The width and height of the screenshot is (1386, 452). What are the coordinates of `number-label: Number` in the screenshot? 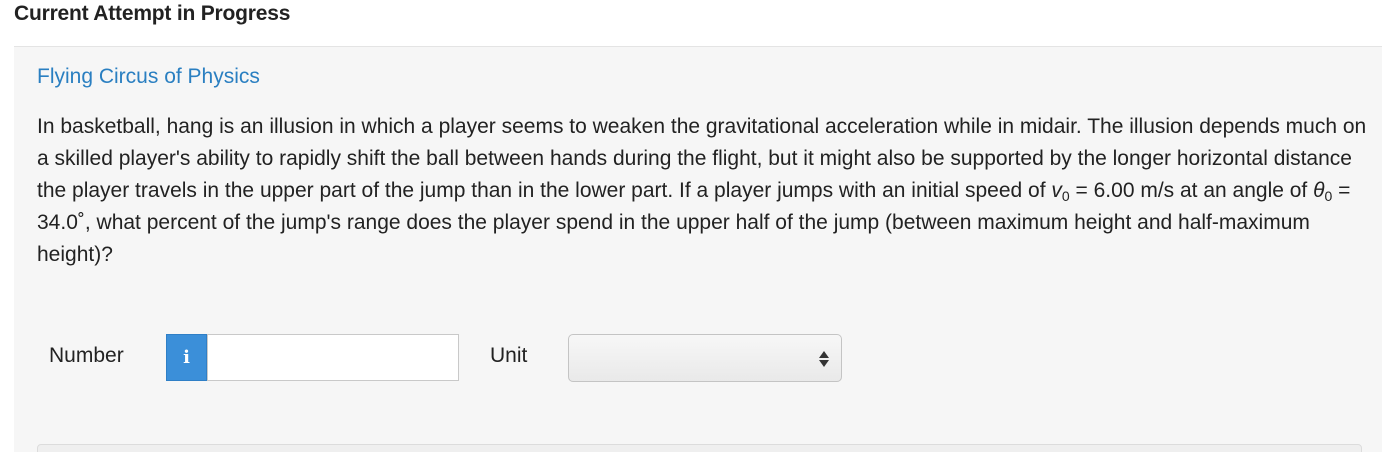 It's located at (86, 355).